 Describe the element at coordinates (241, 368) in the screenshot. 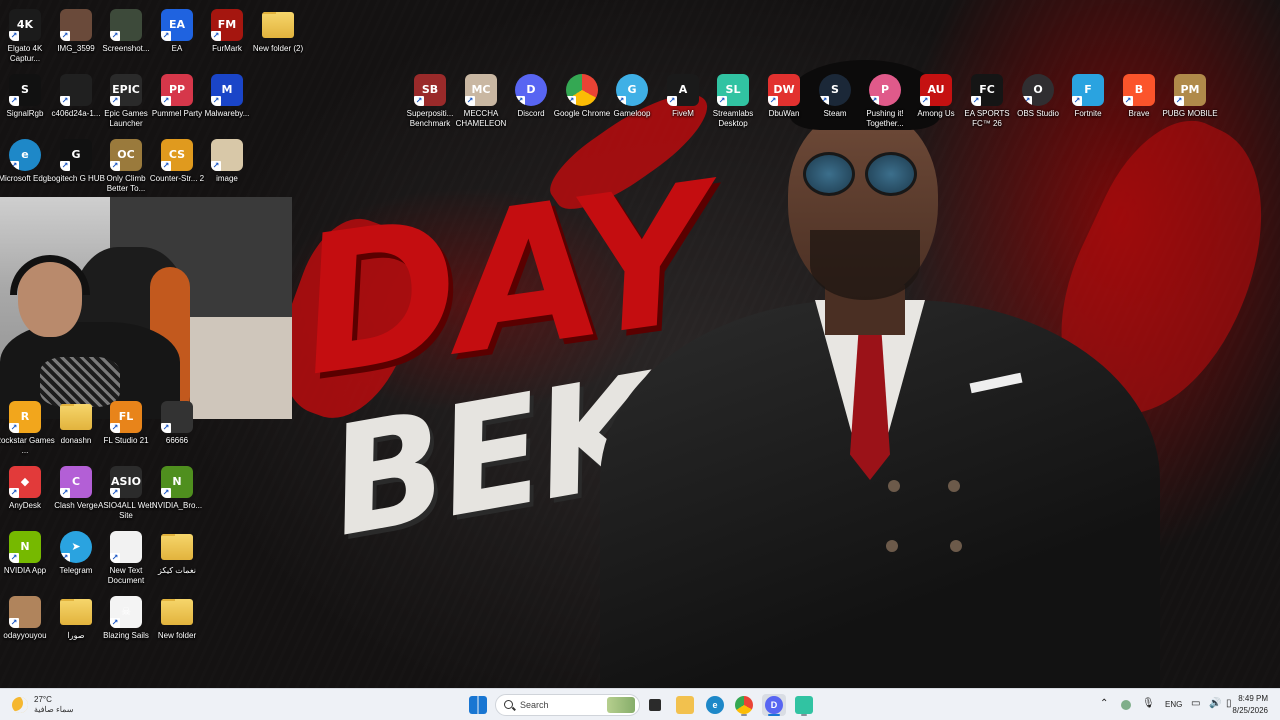

I see `webcam-bed` at that location.